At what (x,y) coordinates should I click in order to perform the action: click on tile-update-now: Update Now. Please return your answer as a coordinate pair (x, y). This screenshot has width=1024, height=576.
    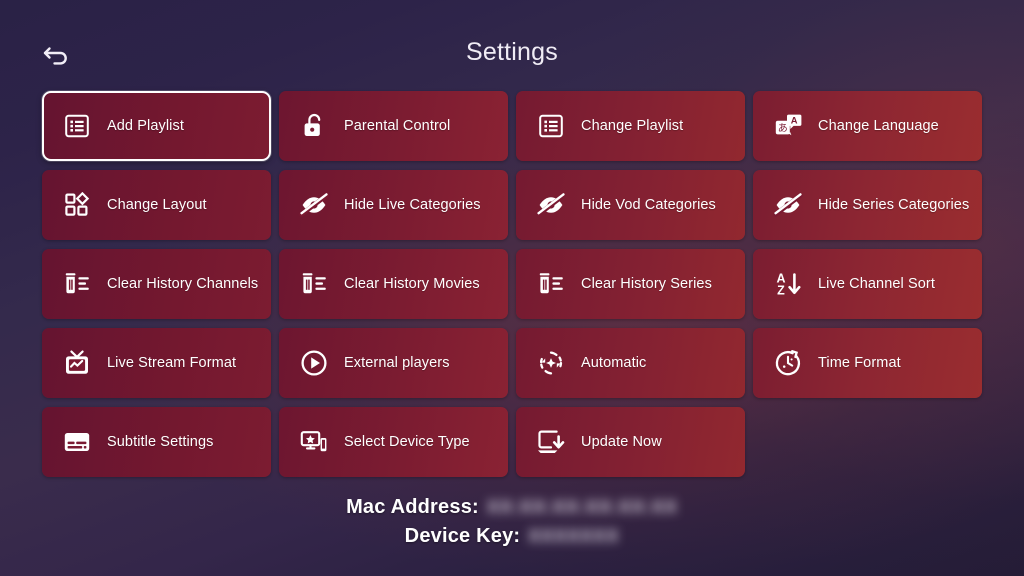
    Looking at the image, I should click on (630, 442).